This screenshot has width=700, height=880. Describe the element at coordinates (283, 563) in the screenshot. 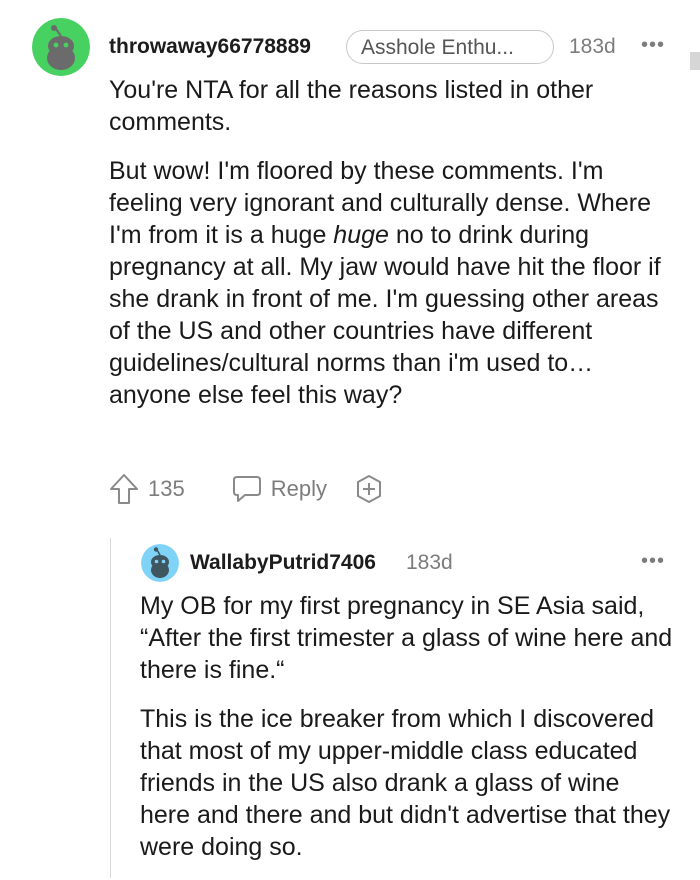

I see `username: WallabyPutrid7406` at that location.